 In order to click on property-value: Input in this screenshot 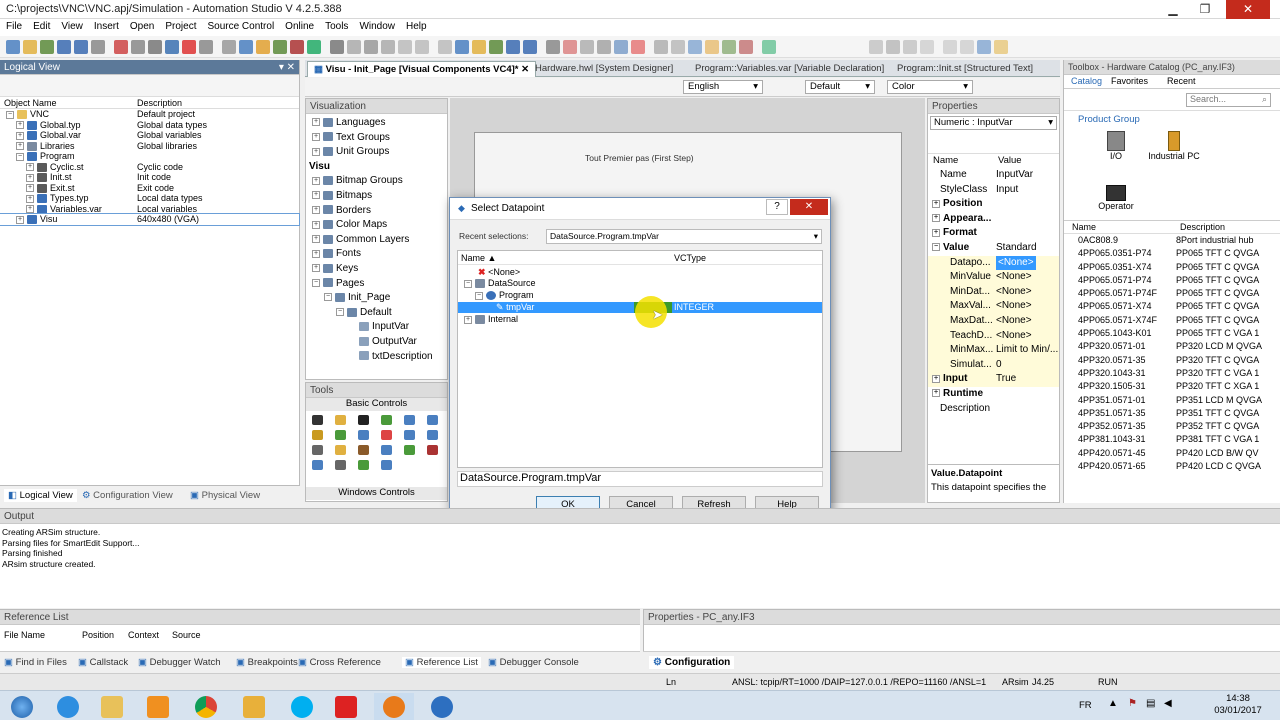, I will do `click(1007, 190)`.